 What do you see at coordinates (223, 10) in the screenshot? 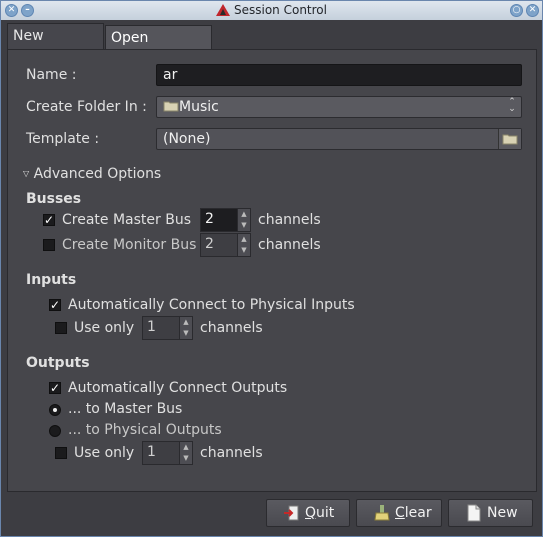
I see `ardour-logo-icon` at bounding box center [223, 10].